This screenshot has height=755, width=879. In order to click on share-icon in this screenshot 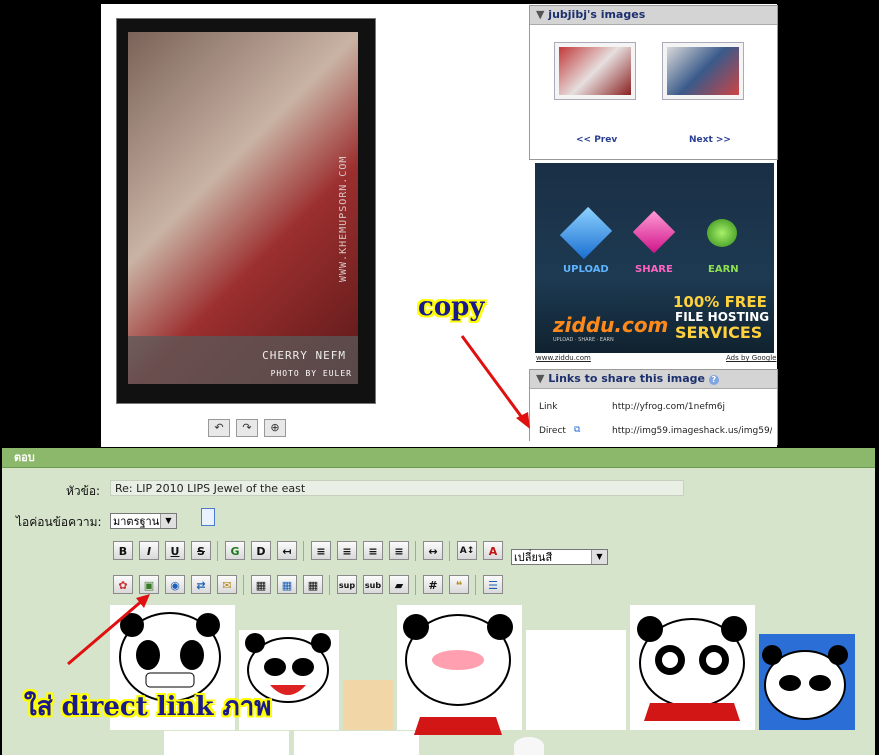, I will do `click(654, 232)`.